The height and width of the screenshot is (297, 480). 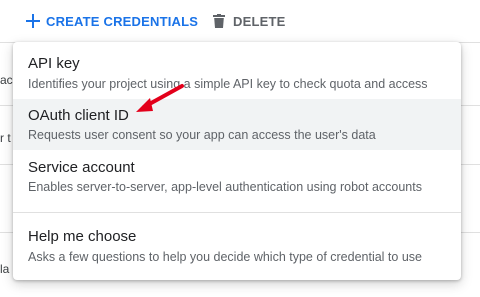 I want to click on menu-divider, so click(x=237, y=212).